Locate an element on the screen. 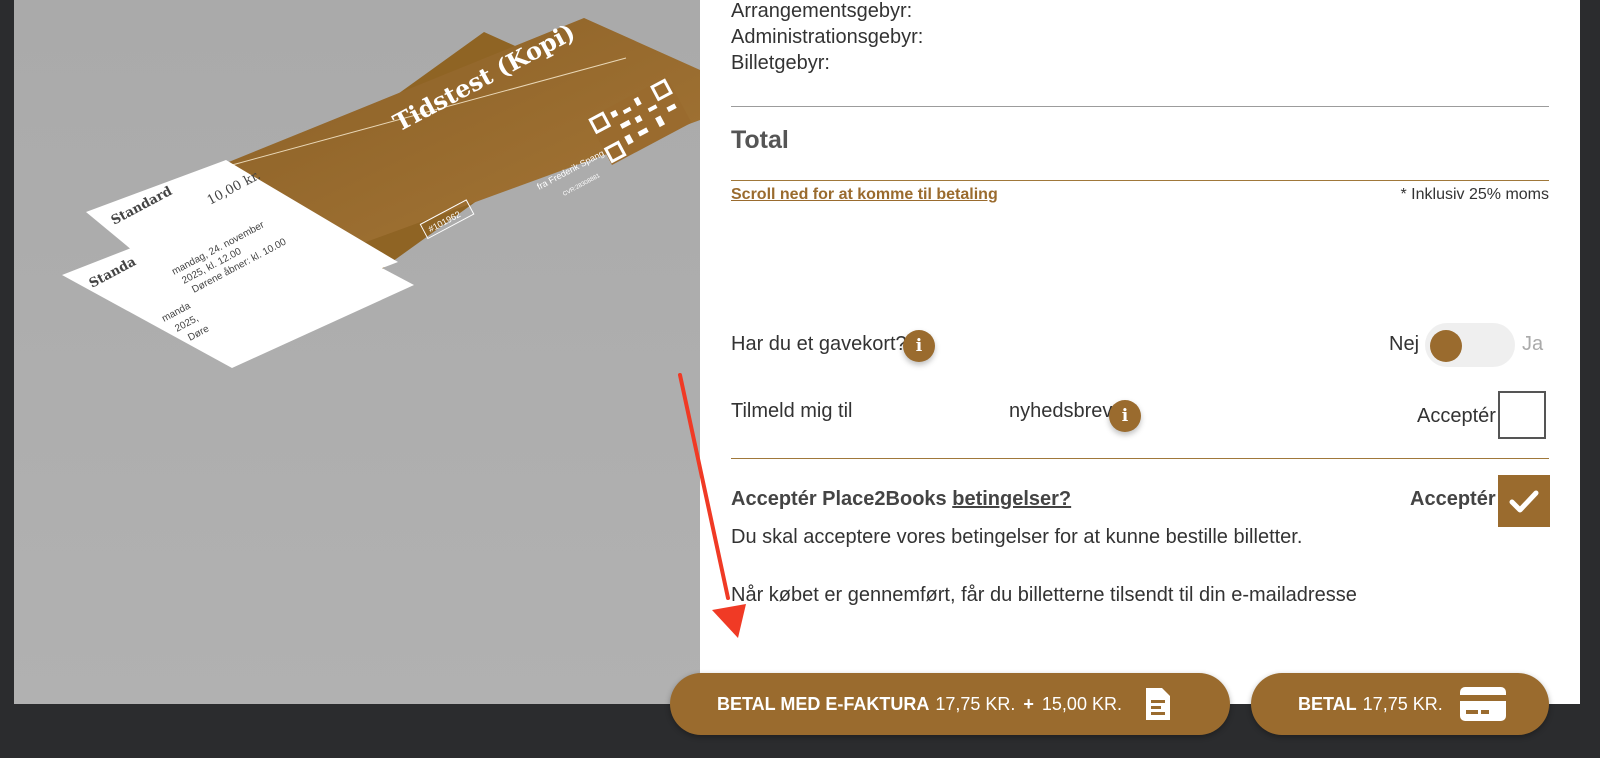  pay-with-card-button: BETAL 17,75 KR. is located at coordinates (1400, 704).